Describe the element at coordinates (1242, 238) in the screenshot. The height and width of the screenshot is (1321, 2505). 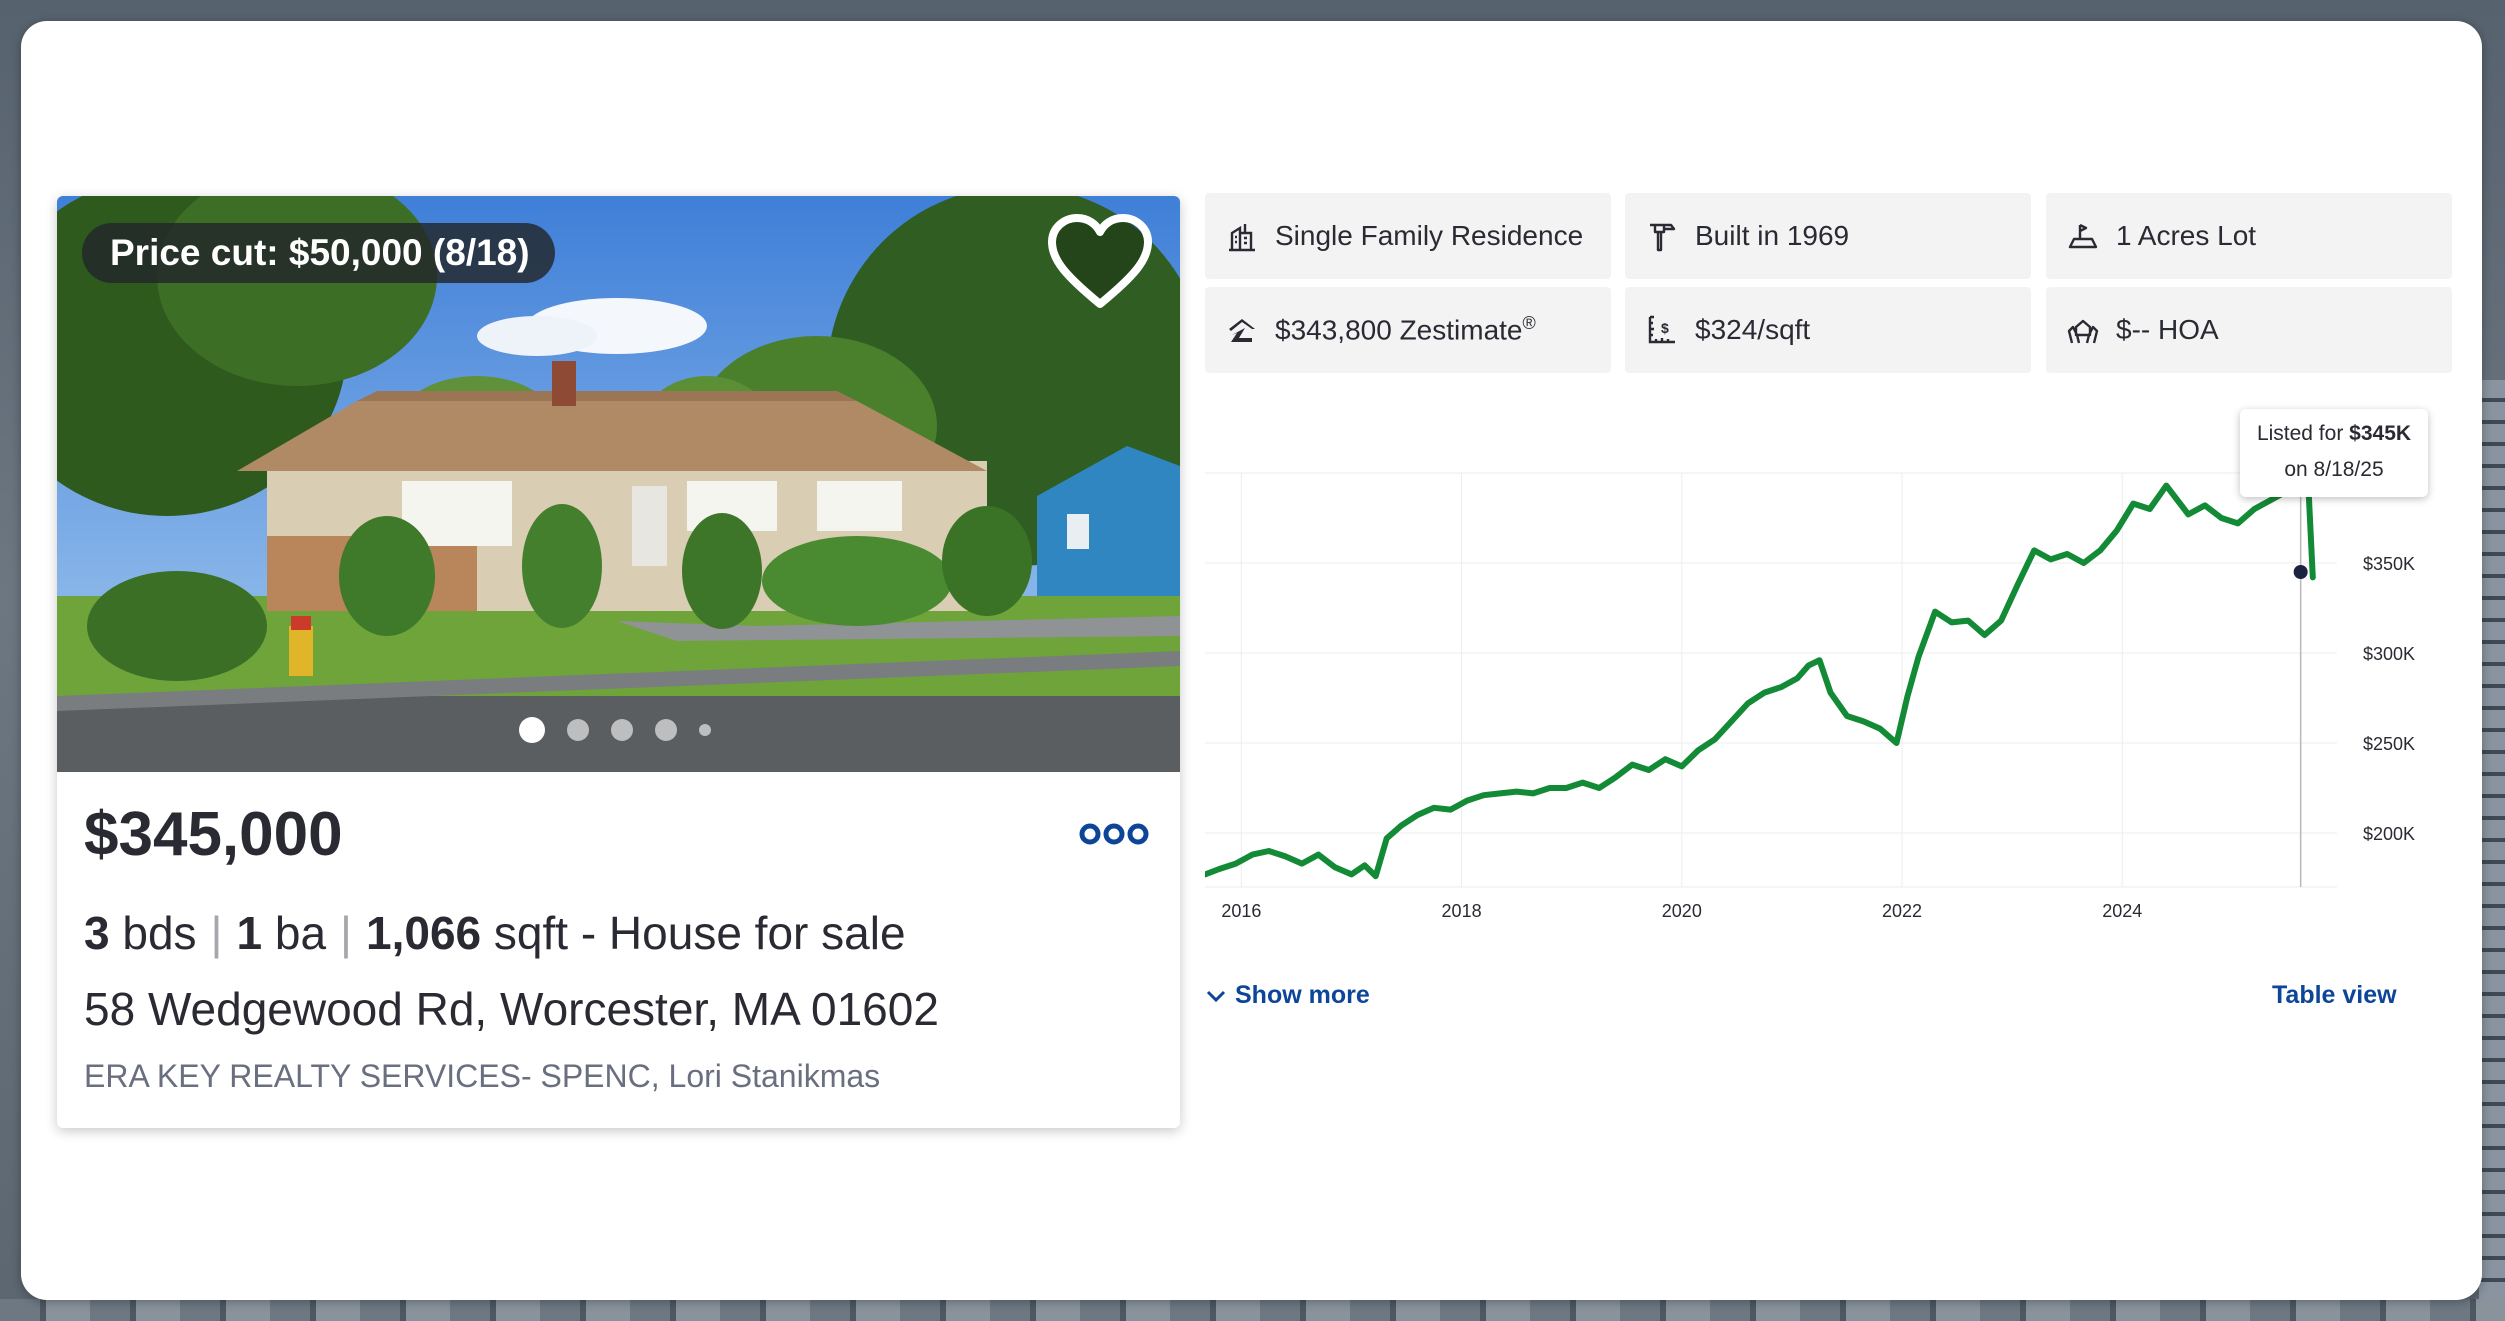
I see `building-icon` at that location.